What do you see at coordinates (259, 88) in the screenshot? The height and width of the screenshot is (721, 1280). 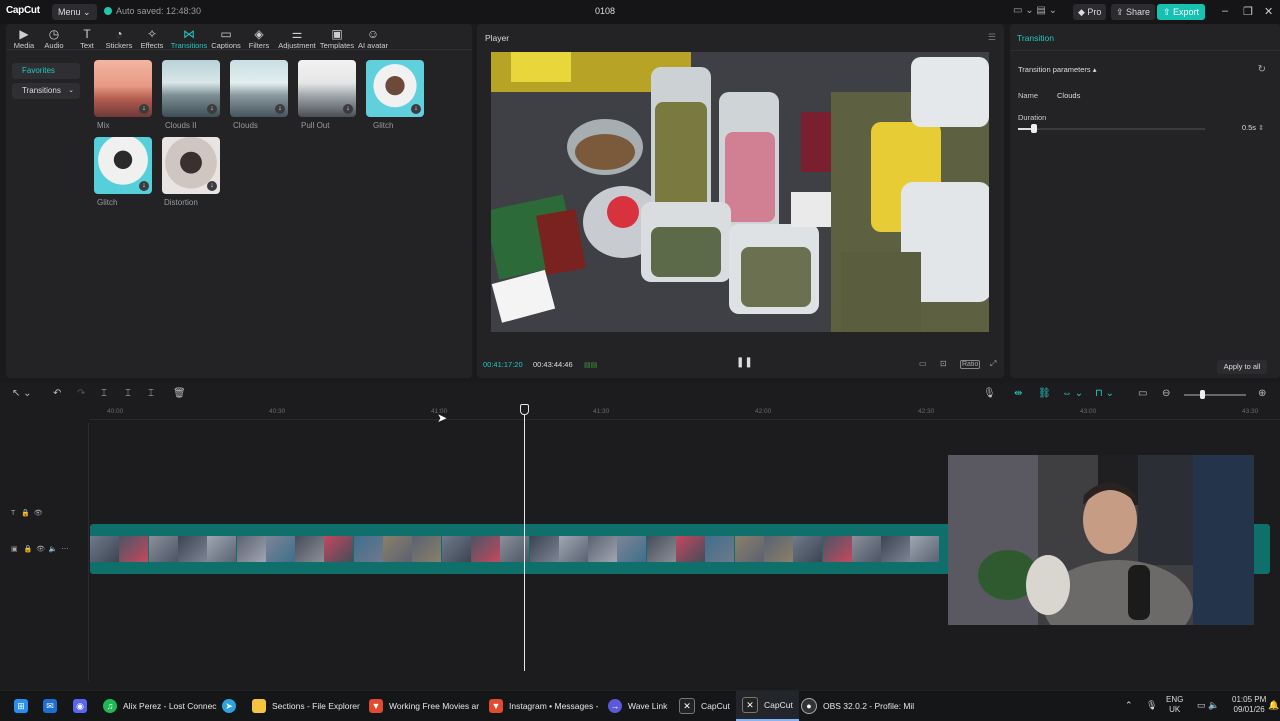 I see `transition-clouds: ↓` at bounding box center [259, 88].